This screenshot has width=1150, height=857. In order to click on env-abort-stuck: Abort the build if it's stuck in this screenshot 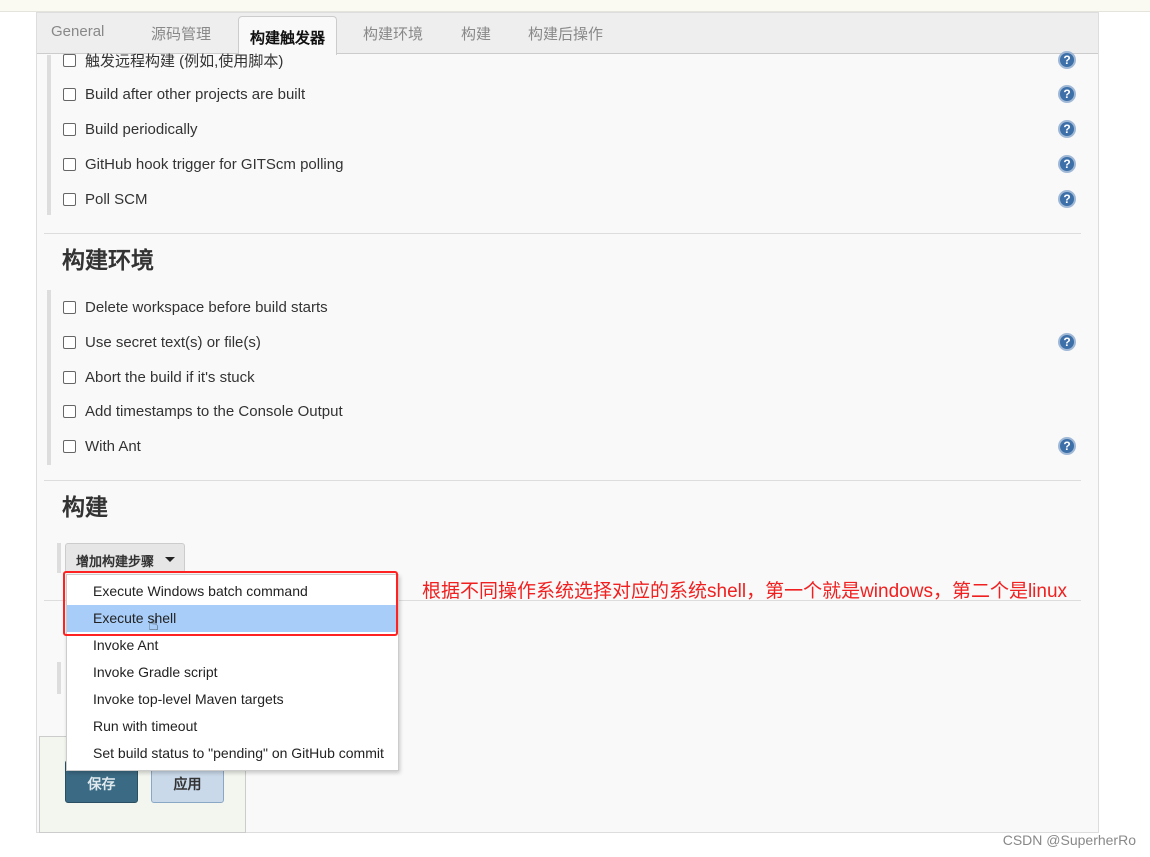, I will do `click(159, 377)`.